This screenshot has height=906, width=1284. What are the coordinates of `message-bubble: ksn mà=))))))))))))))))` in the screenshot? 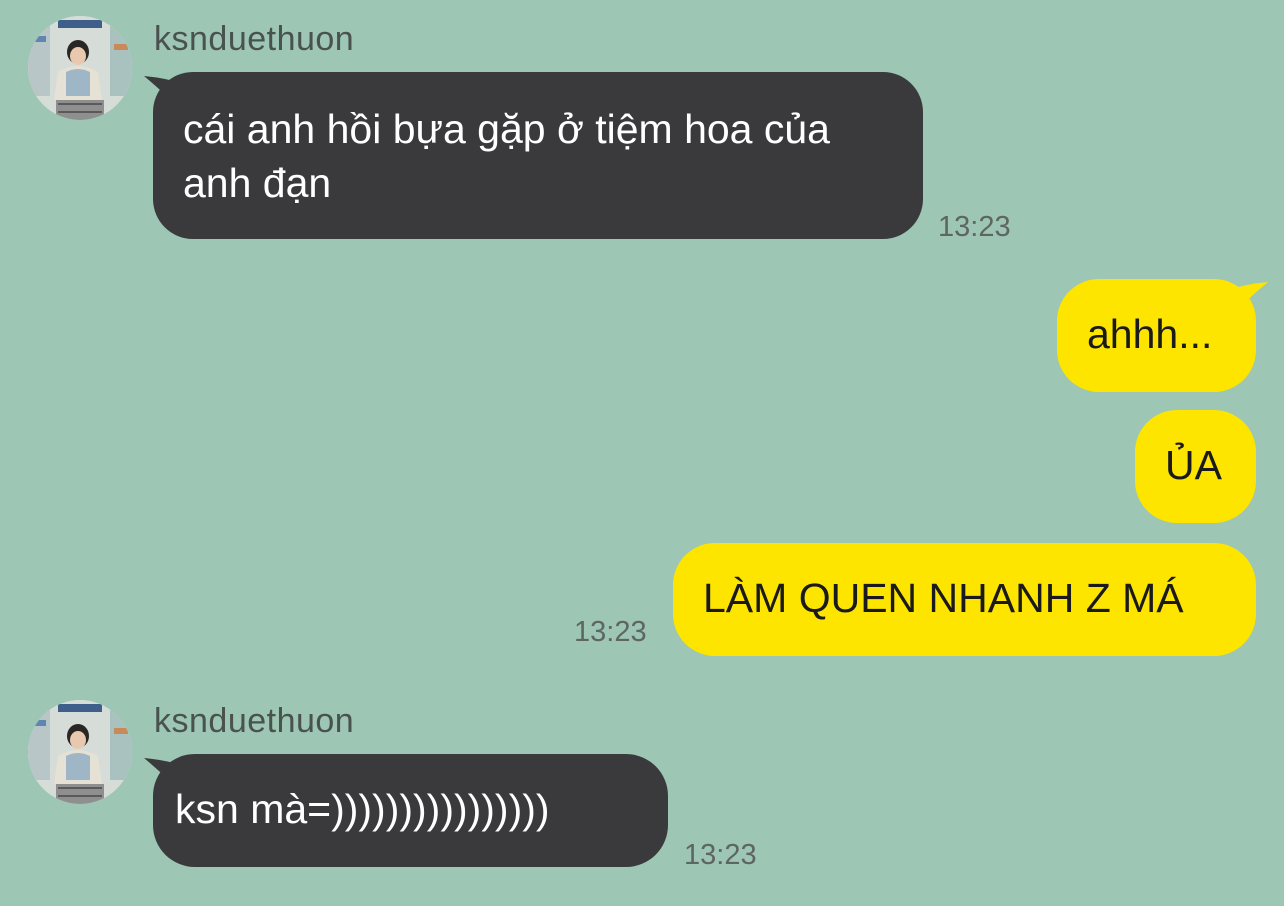 It's located at (410, 810).